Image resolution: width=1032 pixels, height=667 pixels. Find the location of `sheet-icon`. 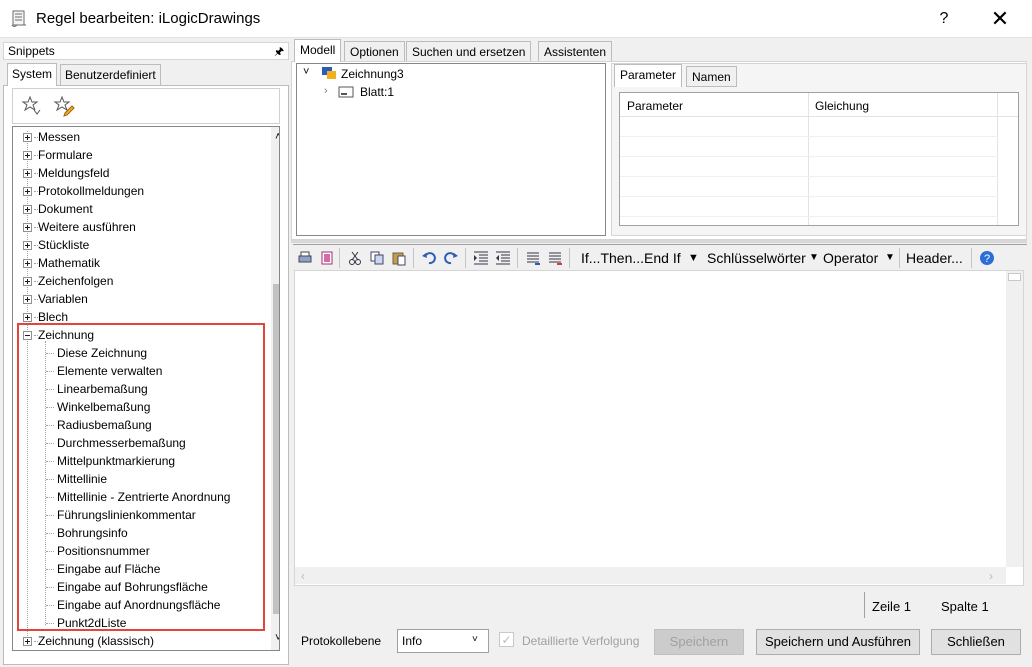

sheet-icon is located at coordinates (346, 92).